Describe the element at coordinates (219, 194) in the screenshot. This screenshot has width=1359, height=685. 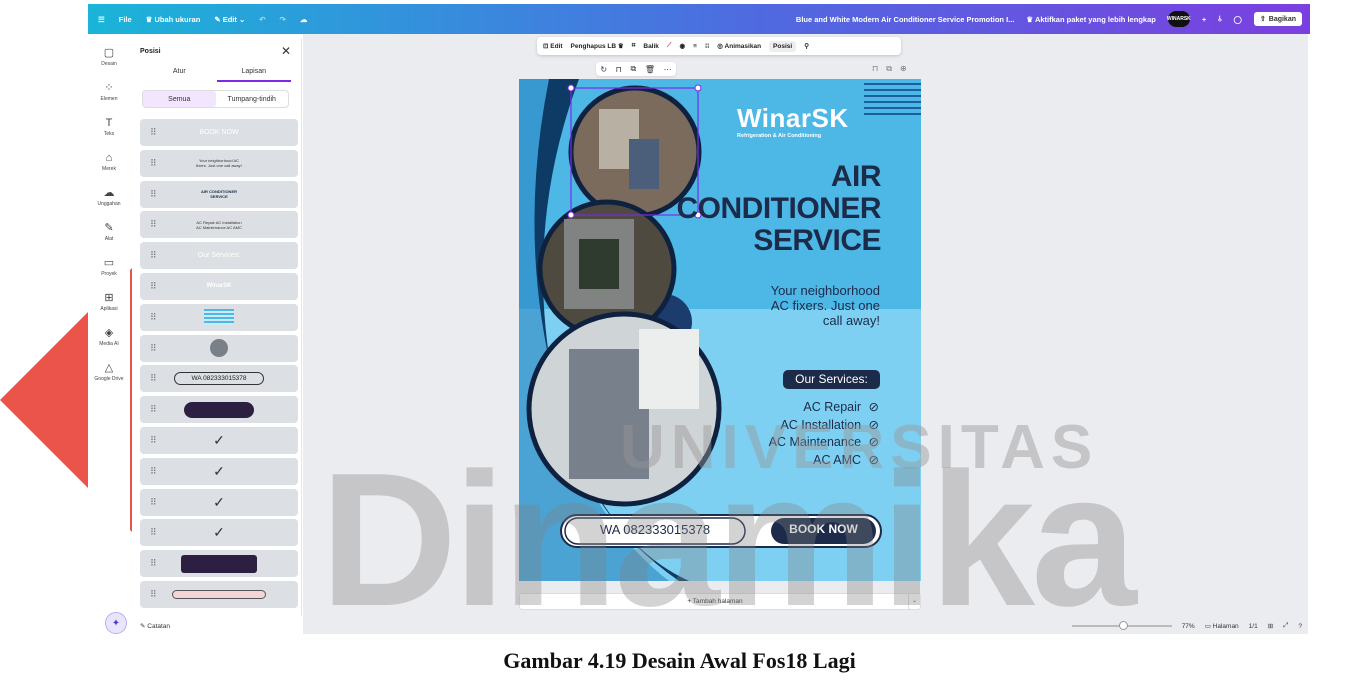
I see `layer-row: ⠿ AIR CONDITIONER SERVICE` at that location.